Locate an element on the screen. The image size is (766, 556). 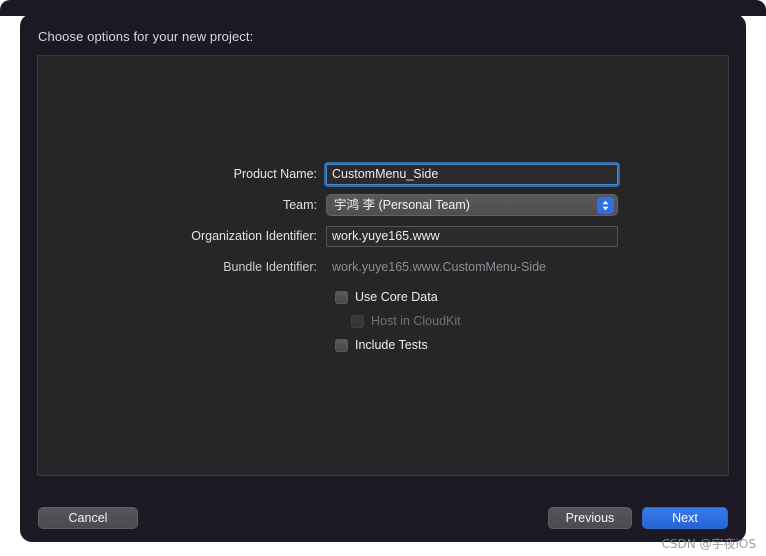
include-tests-checkbox is located at coordinates (341, 345).